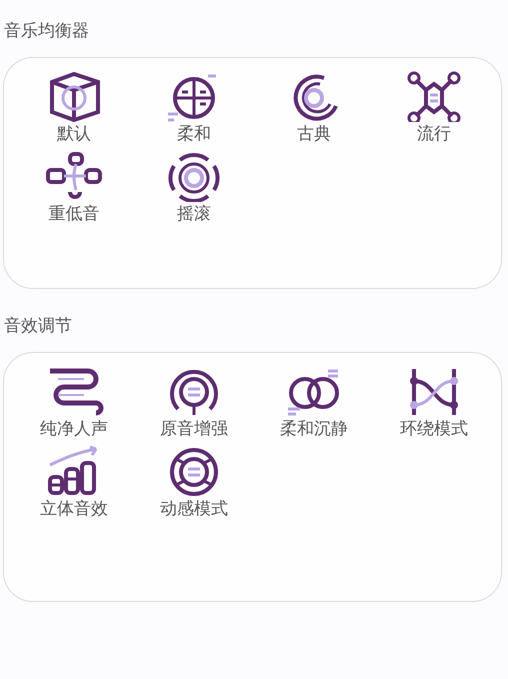 This screenshot has height=679, width=508. What do you see at coordinates (194, 429) in the screenshot?
I see `preset-label: 原音增强` at bounding box center [194, 429].